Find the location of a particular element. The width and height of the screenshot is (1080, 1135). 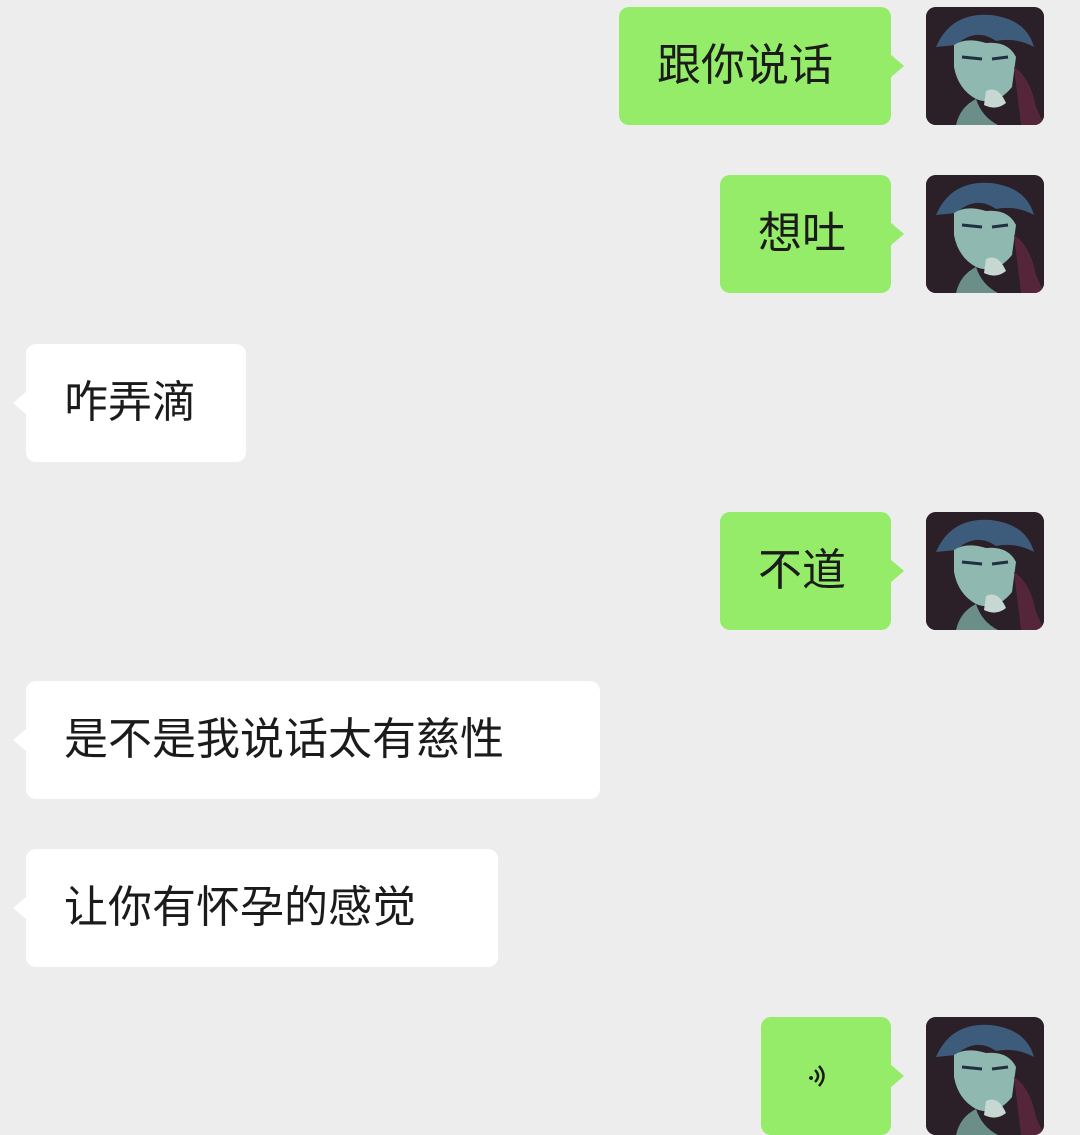

other-message-bubble: 让你有怀孕的感觉 is located at coordinates (255, 908).